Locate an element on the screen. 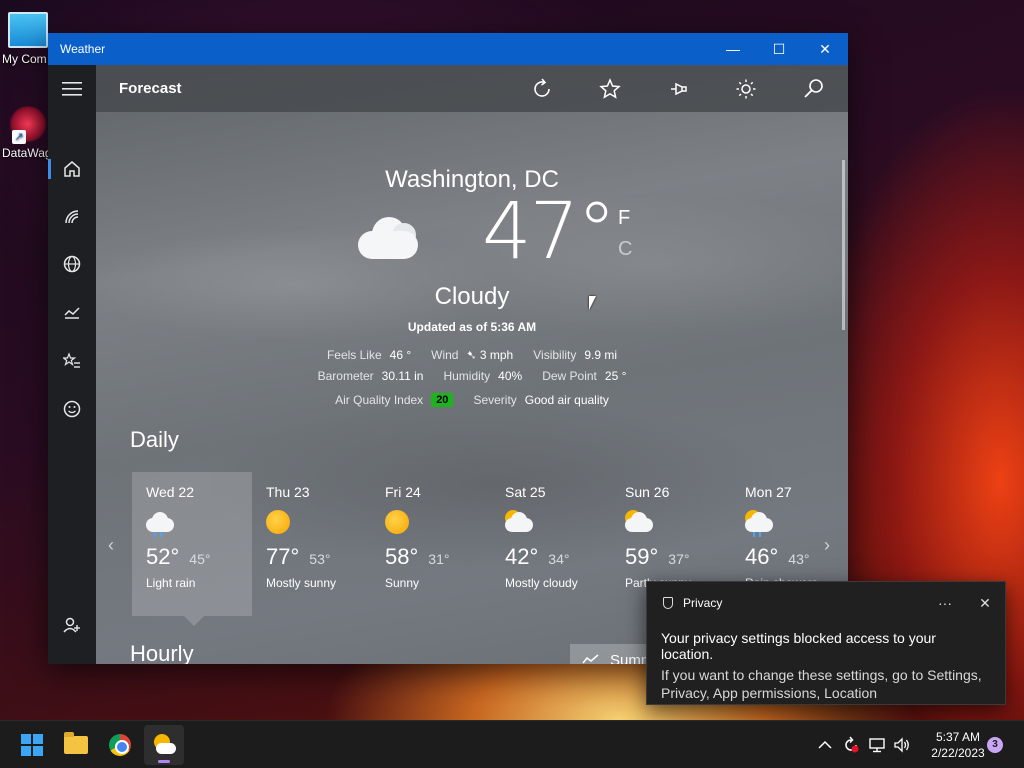 The image size is (1024, 768). shield-icon is located at coordinates (668, 603).